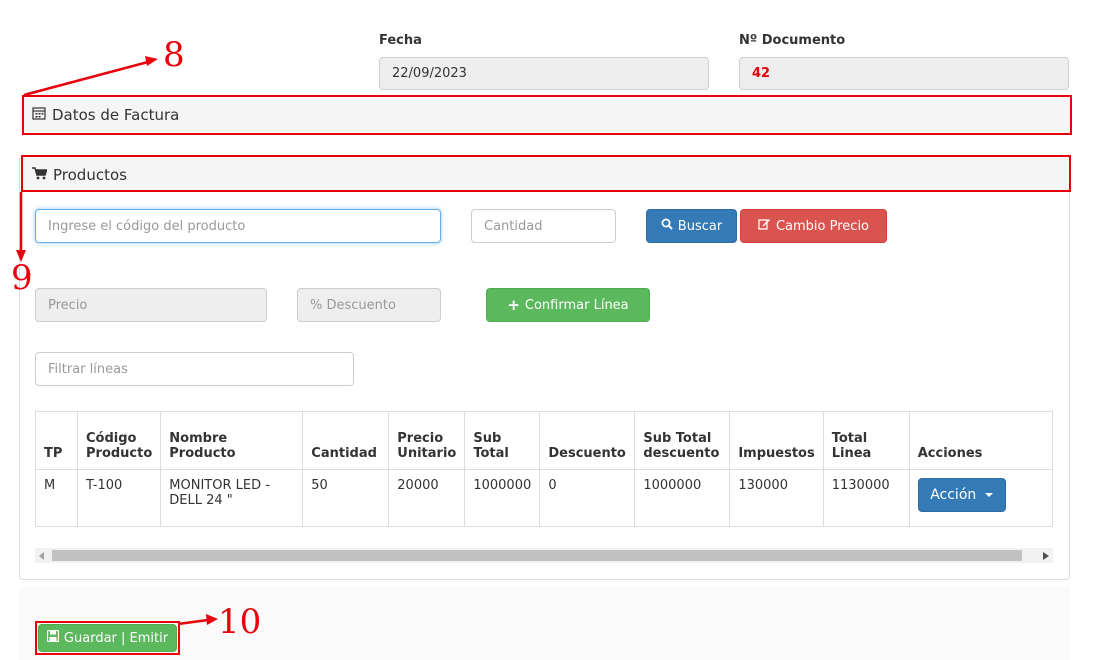  What do you see at coordinates (22, 278) in the screenshot?
I see `annotation-label-9: 9` at bounding box center [22, 278].